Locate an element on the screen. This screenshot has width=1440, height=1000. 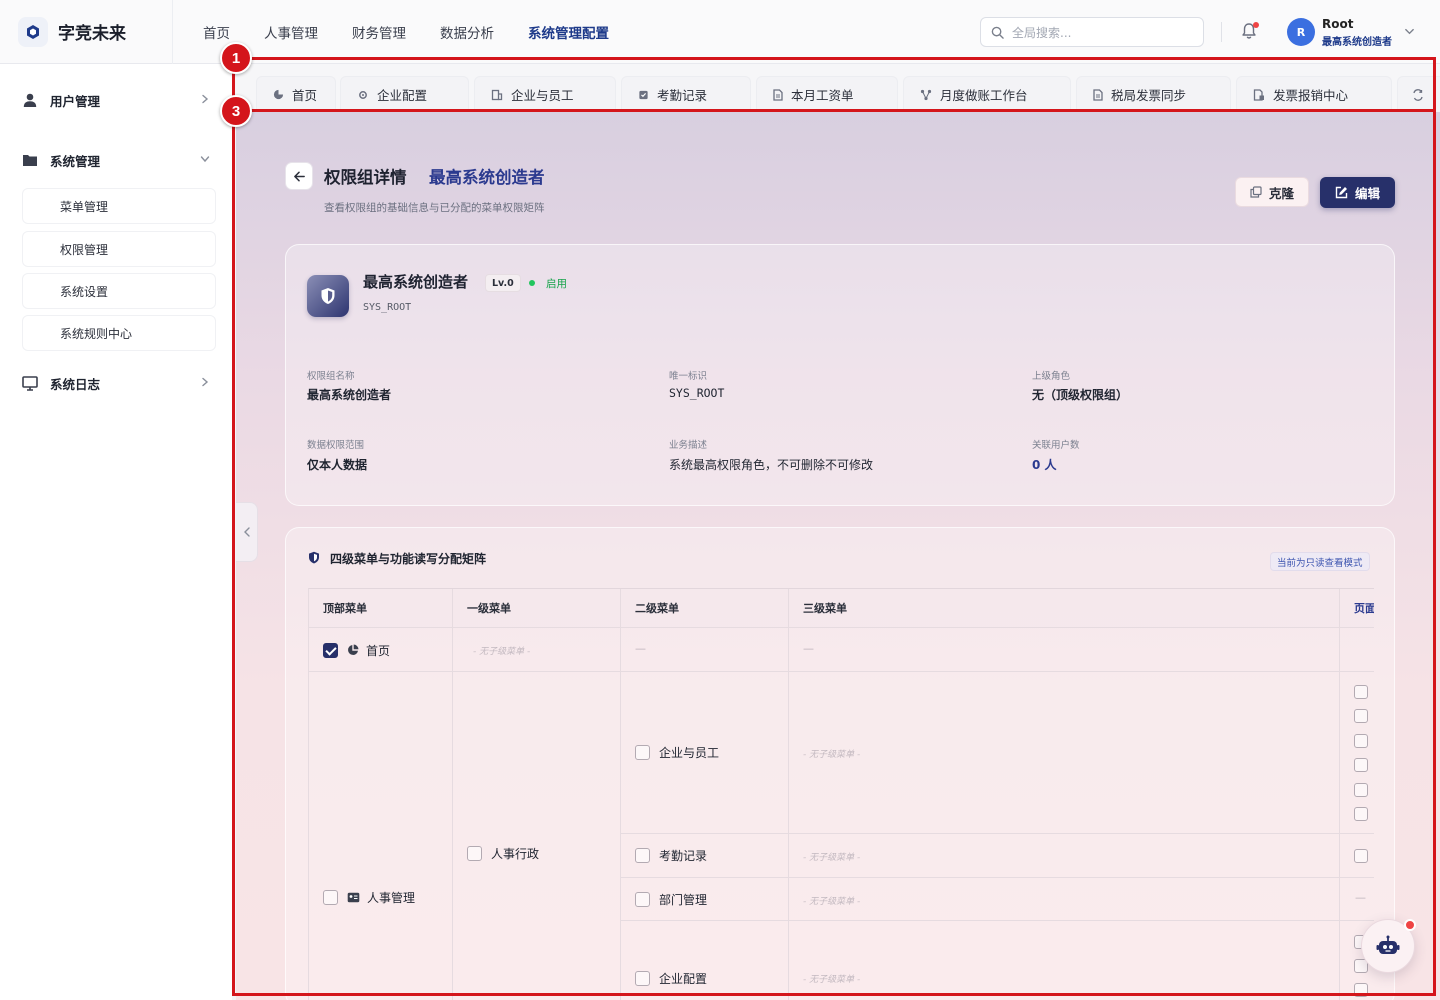
top-header: 字竞未来 首页 人事管理 财务管理 数据分析 系统管理配置 is located at coordinates (720, 32).